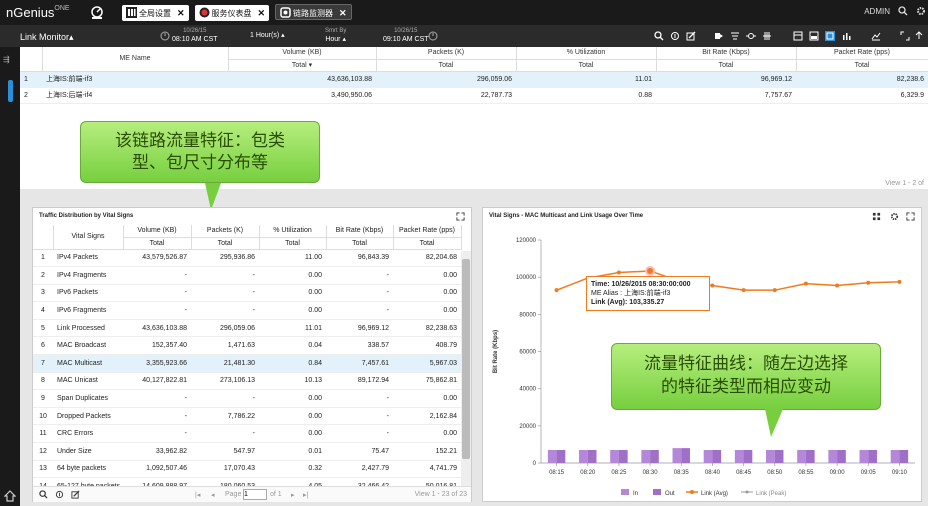 The width and height of the screenshot is (928, 506). Describe the element at coordinates (155, 13) in the screenshot. I see `tab-global-settings: 全局设置 ✕` at that location.